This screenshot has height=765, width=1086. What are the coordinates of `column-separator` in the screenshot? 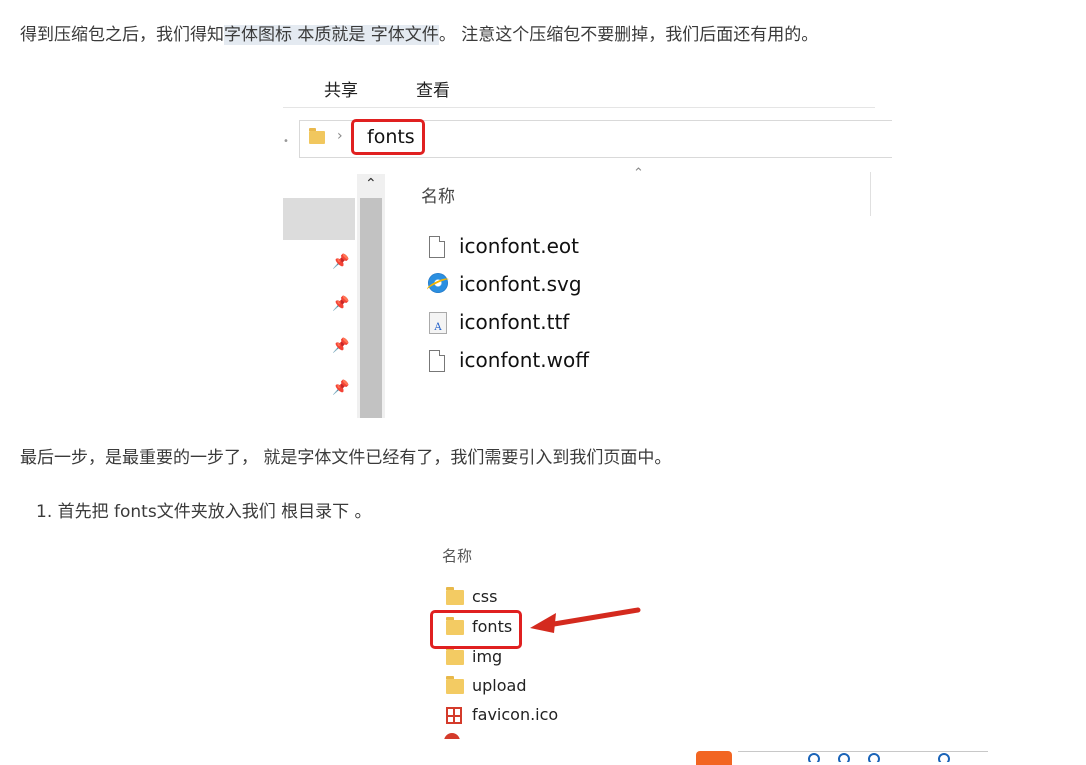 It's located at (870, 194).